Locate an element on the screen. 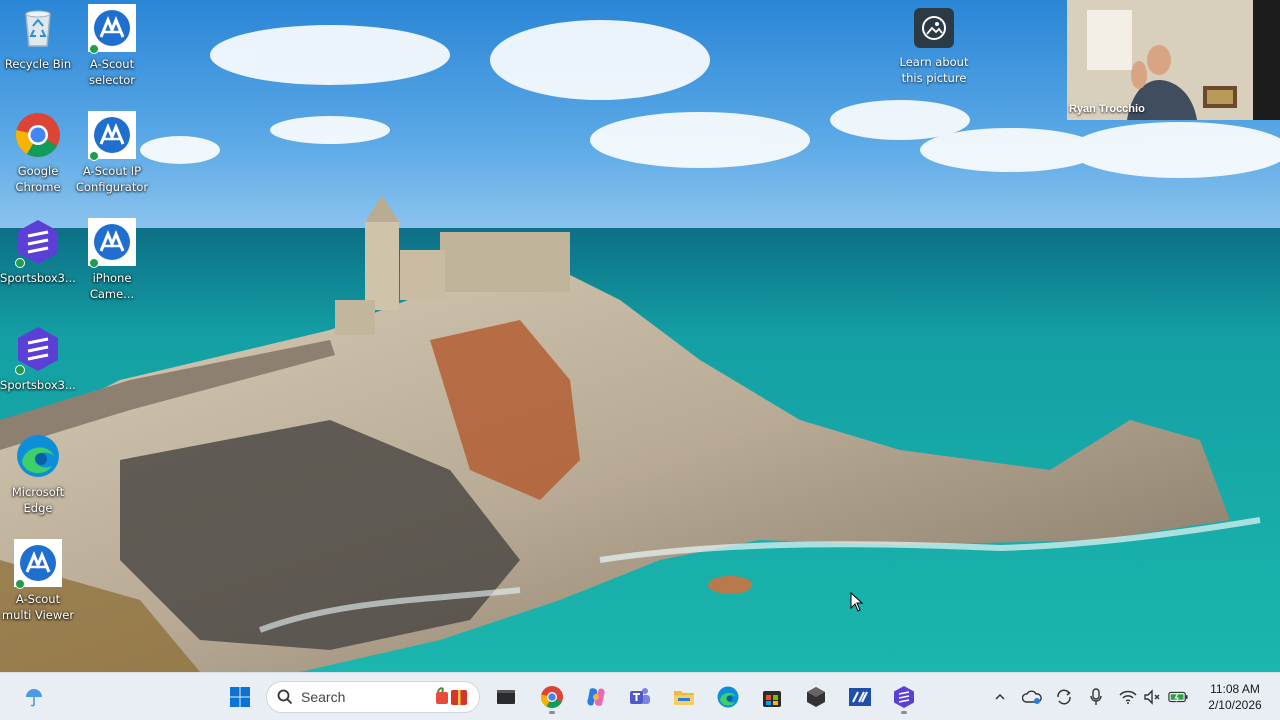 This screenshot has height=720, width=1280. sync-icon is located at coordinates (1064, 697).